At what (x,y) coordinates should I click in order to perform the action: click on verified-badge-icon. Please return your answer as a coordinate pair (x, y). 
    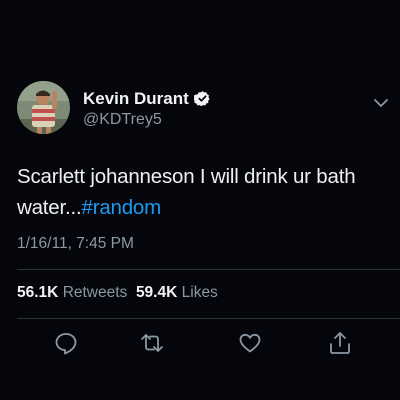
    Looking at the image, I should click on (201, 101).